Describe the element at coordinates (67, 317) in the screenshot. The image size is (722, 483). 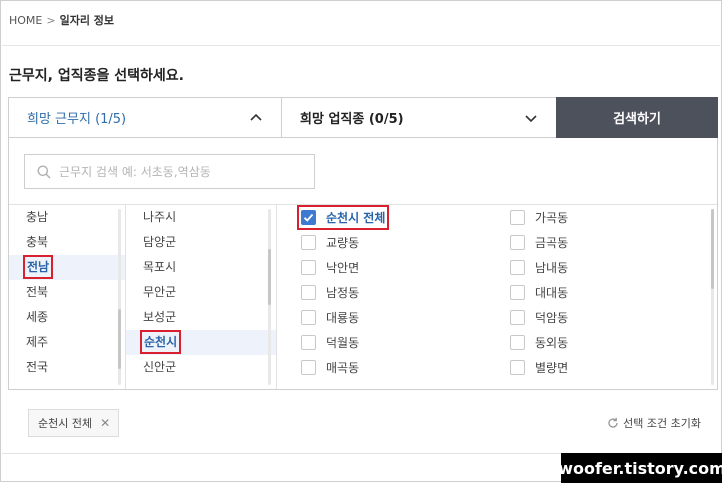
I see `region-item: 세종` at that location.